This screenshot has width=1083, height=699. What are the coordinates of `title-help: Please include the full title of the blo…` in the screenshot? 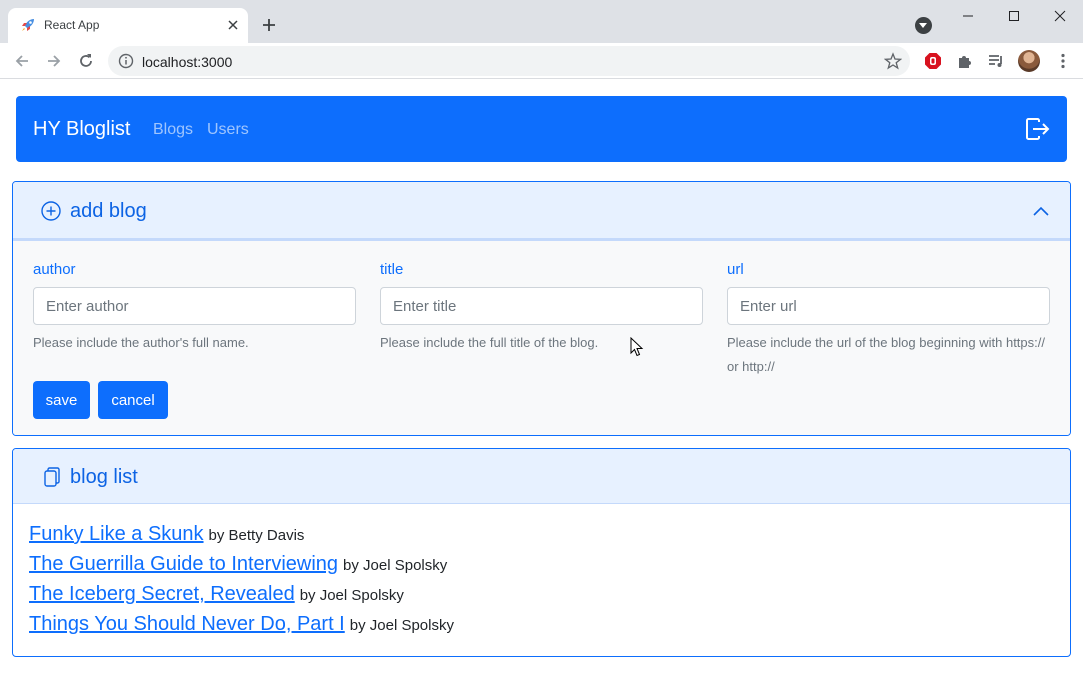 It's located at (489, 342).